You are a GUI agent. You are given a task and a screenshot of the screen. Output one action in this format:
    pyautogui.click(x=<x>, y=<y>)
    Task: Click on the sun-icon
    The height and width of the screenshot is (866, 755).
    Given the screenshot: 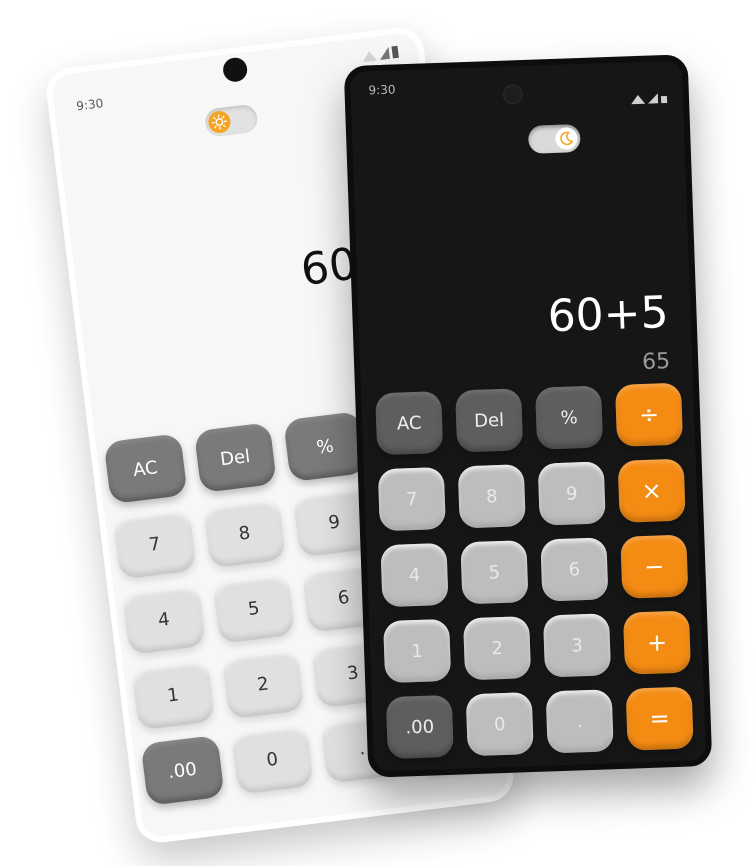 What is the action you would take?
    pyautogui.click(x=219, y=122)
    